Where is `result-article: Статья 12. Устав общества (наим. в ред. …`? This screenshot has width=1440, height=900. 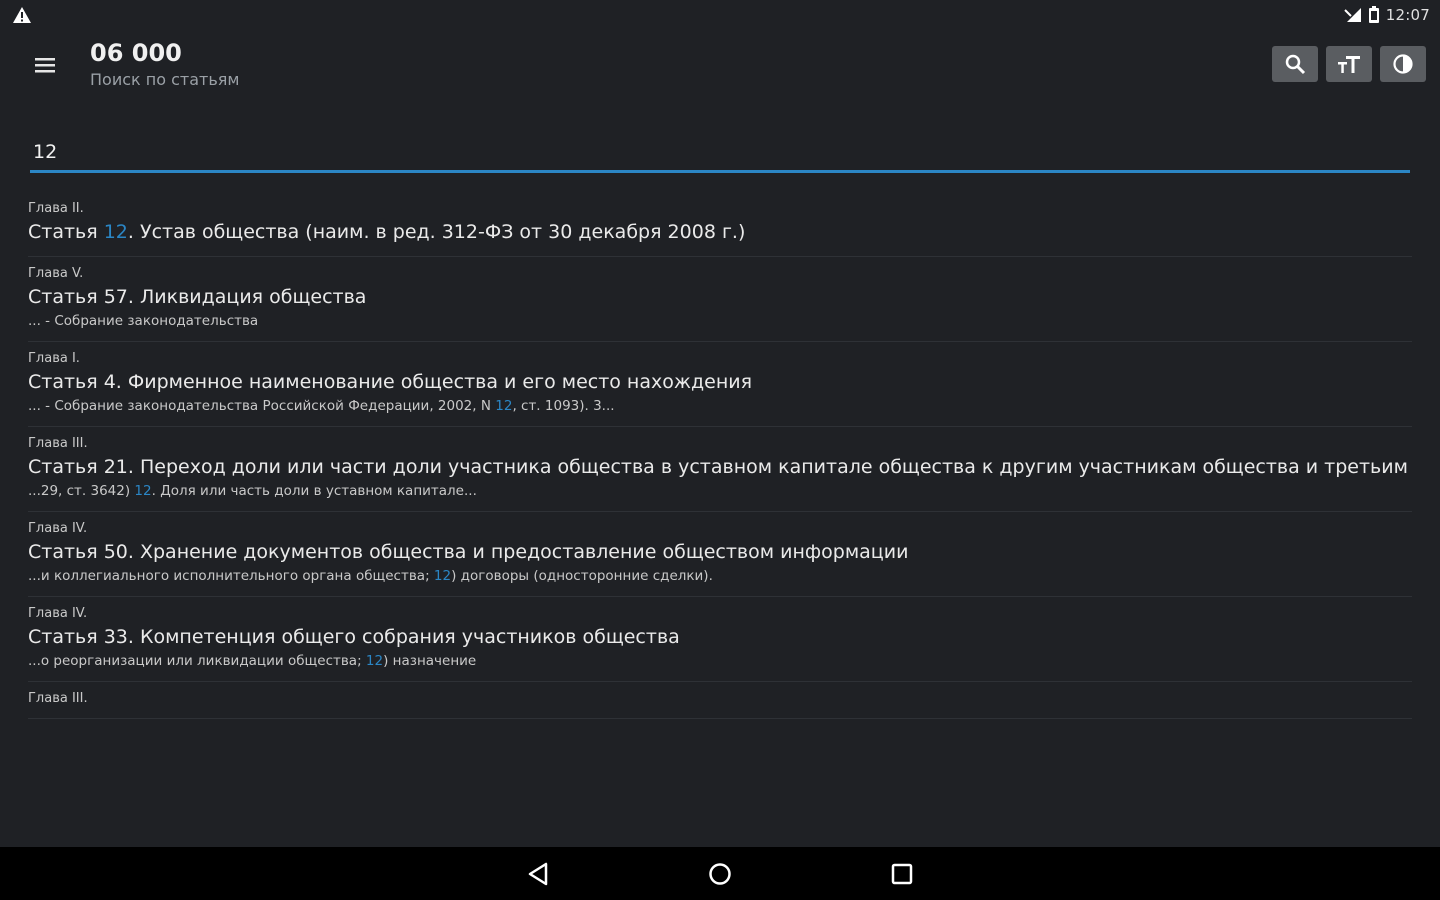 result-article: Статья 12. Устав общества (наим. в ред. … is located at coordinates (387, 232).